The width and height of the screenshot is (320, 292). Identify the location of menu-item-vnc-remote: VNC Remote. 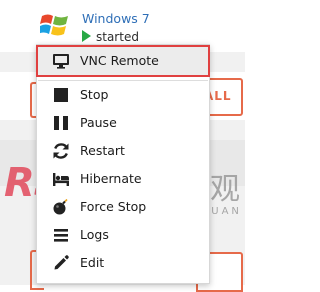
(123, 61).